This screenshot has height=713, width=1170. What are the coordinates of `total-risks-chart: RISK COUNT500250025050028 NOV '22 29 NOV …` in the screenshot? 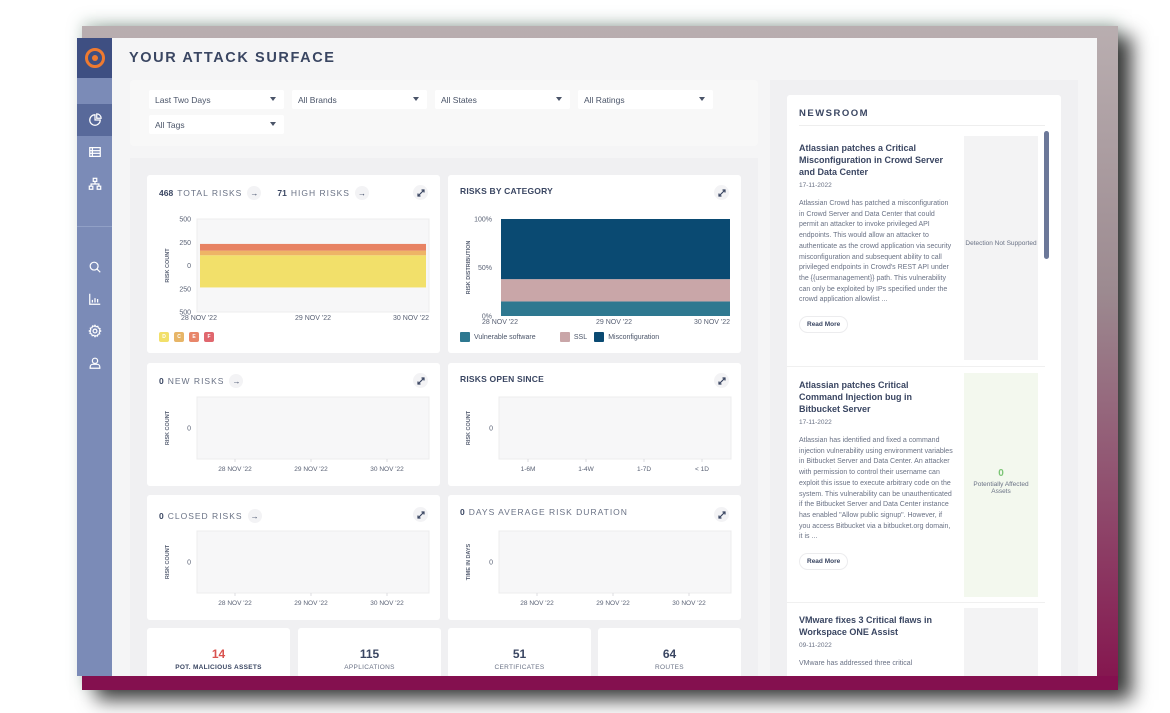 It's located at (297, 269).